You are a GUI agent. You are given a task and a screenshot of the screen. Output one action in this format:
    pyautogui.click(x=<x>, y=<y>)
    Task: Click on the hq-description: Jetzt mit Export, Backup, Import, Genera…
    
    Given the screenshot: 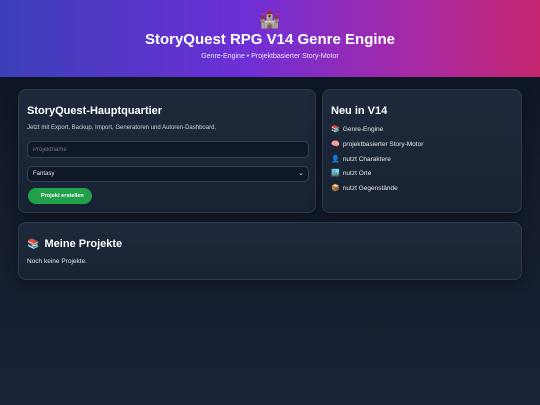 What is the action you would take?
    pyautogui.click(x=122, y=128)
    